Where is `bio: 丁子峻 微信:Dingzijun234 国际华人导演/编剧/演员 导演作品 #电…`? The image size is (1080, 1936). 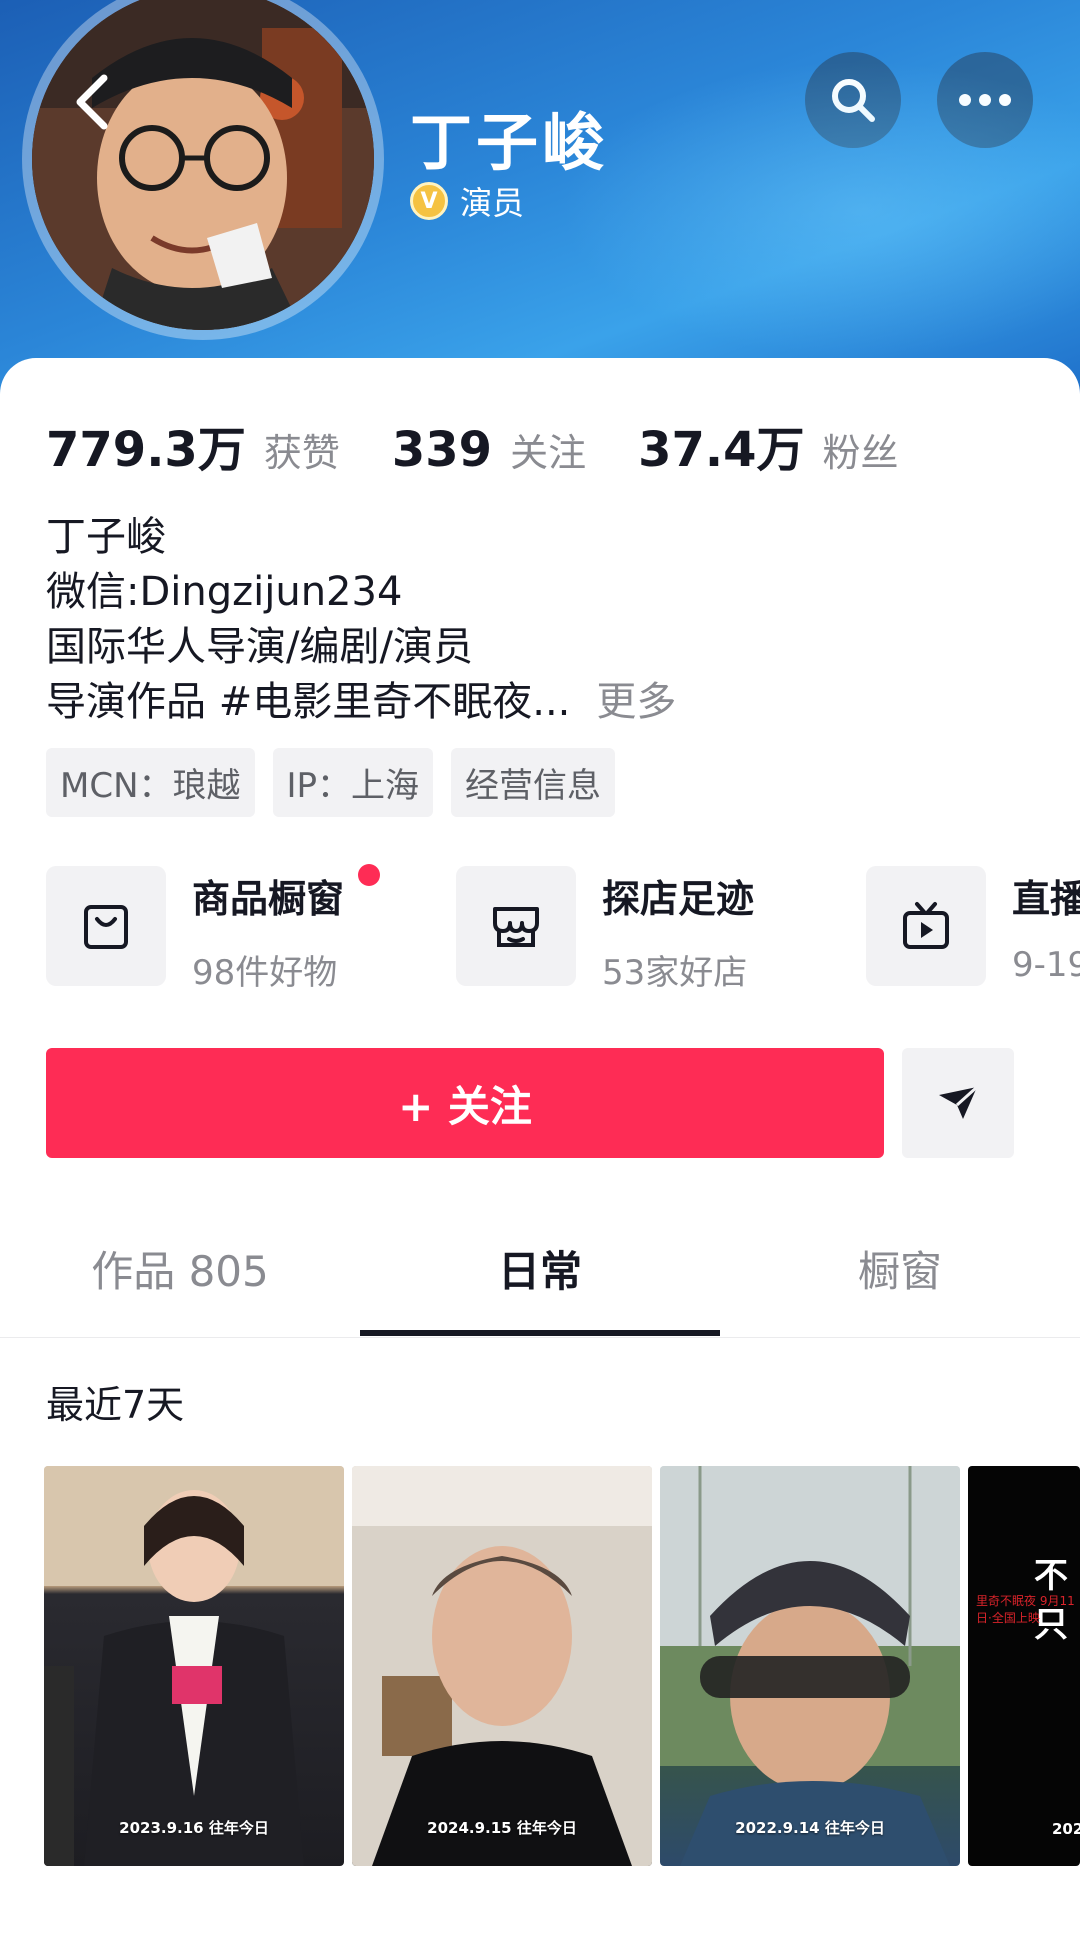
bio: 丁子峻 微信:Dingzijun234 国际华人导演/编剧/演员 导演作品 #电… is located at coordinates (361, 620).